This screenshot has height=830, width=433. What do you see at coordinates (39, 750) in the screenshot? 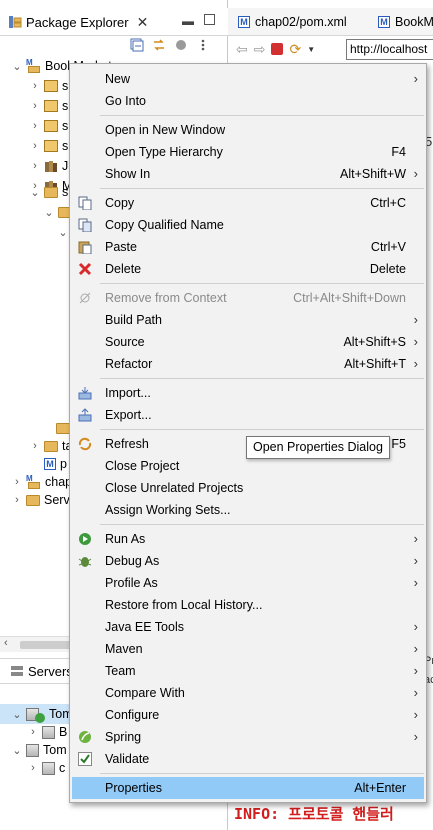
I see `server-row-tomcat-2: ⌄ Tom` at bounding box center [39, 750].